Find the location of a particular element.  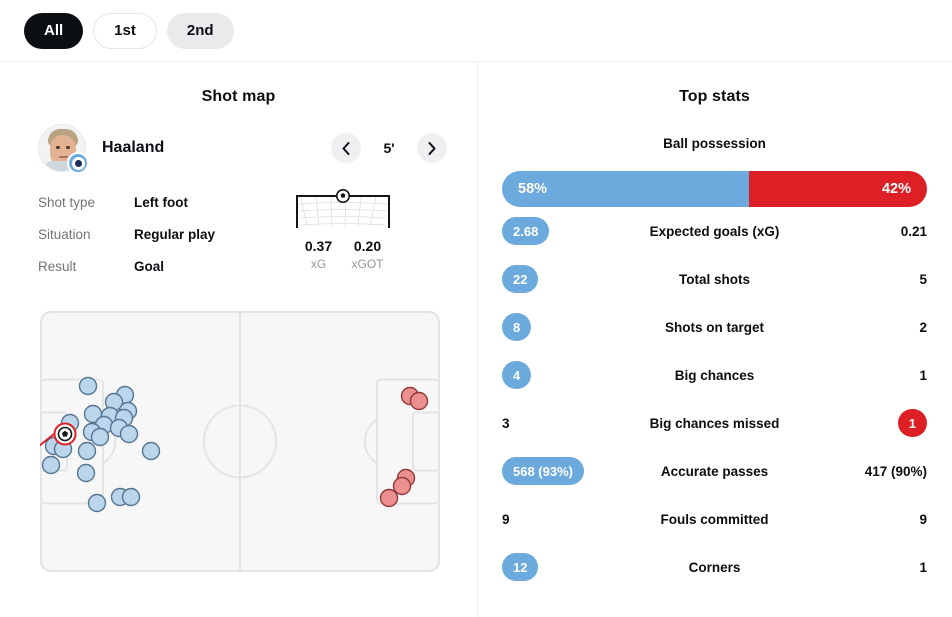

xg-cell: 0.37 xG is located at coordinates (318, 254).